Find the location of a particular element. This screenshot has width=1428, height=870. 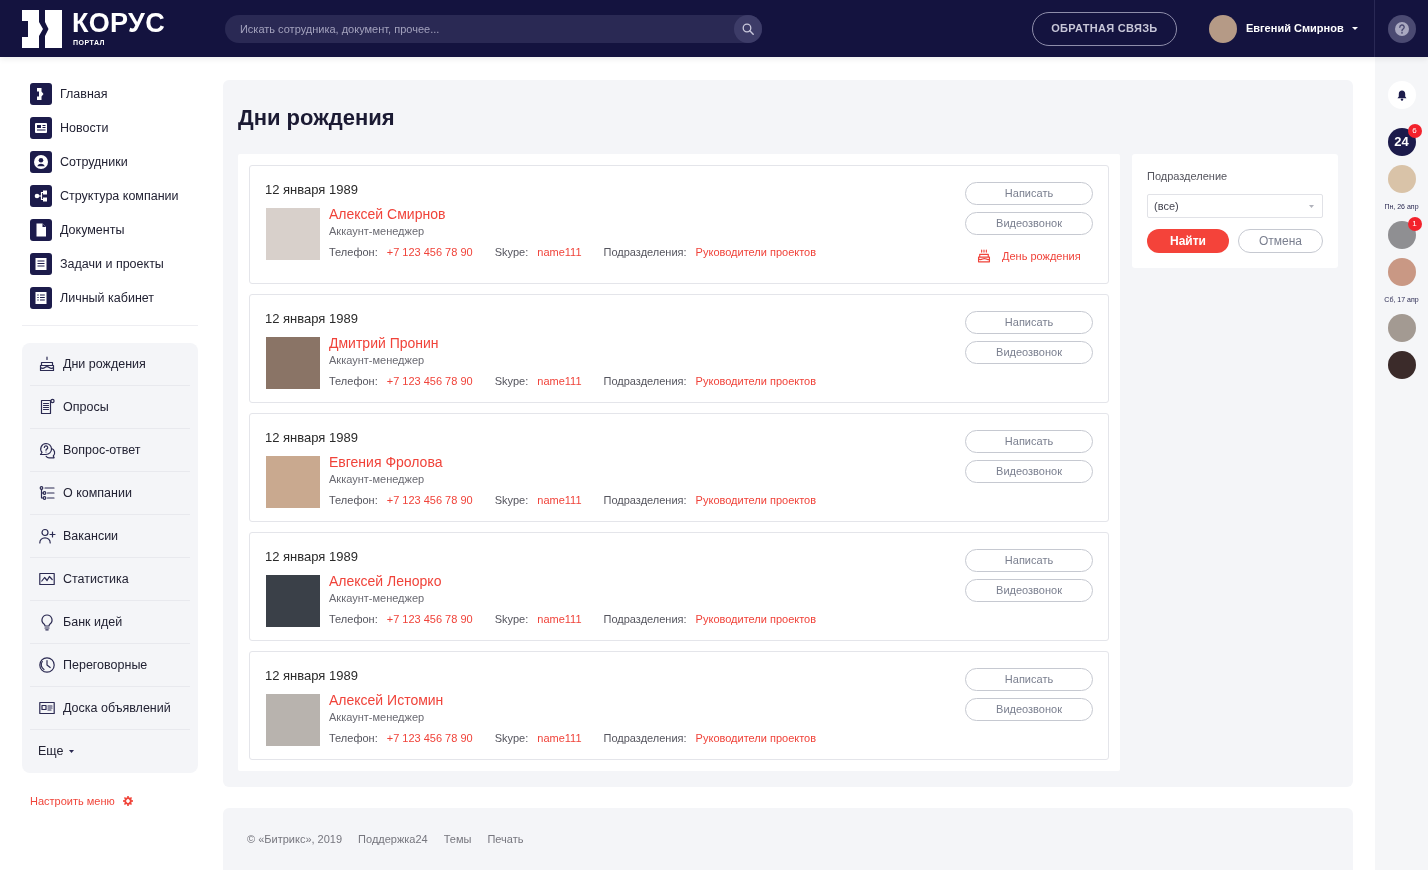

notifications-button is located at coordinates (1401, 95).